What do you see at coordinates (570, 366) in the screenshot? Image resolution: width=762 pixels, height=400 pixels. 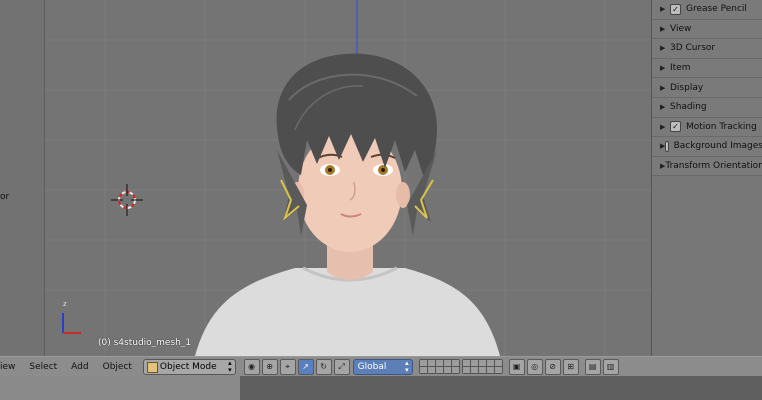 I see `snap-element-icon: ⊞` at bounding box center [570, 366].